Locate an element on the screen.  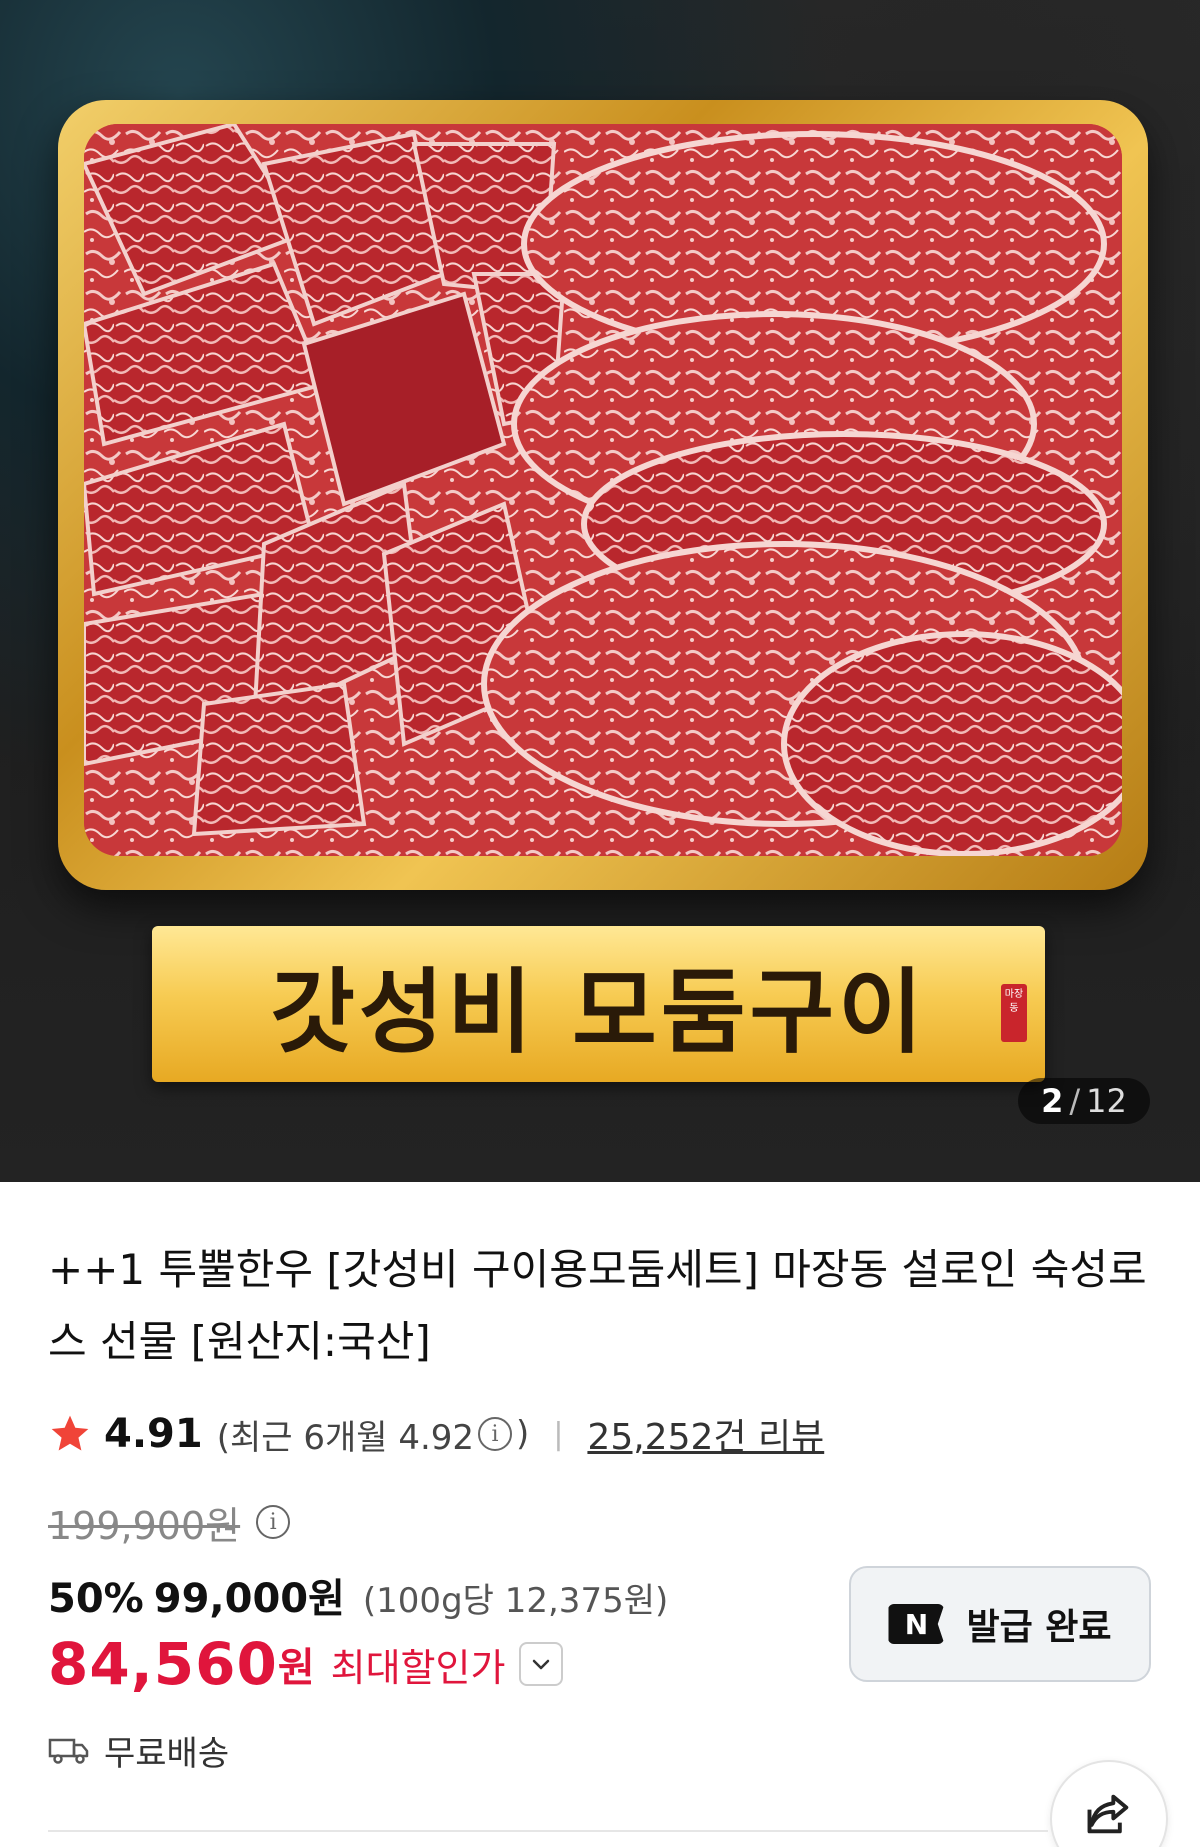
original-price: 199,900원 is located at coordinates (144, 1525).